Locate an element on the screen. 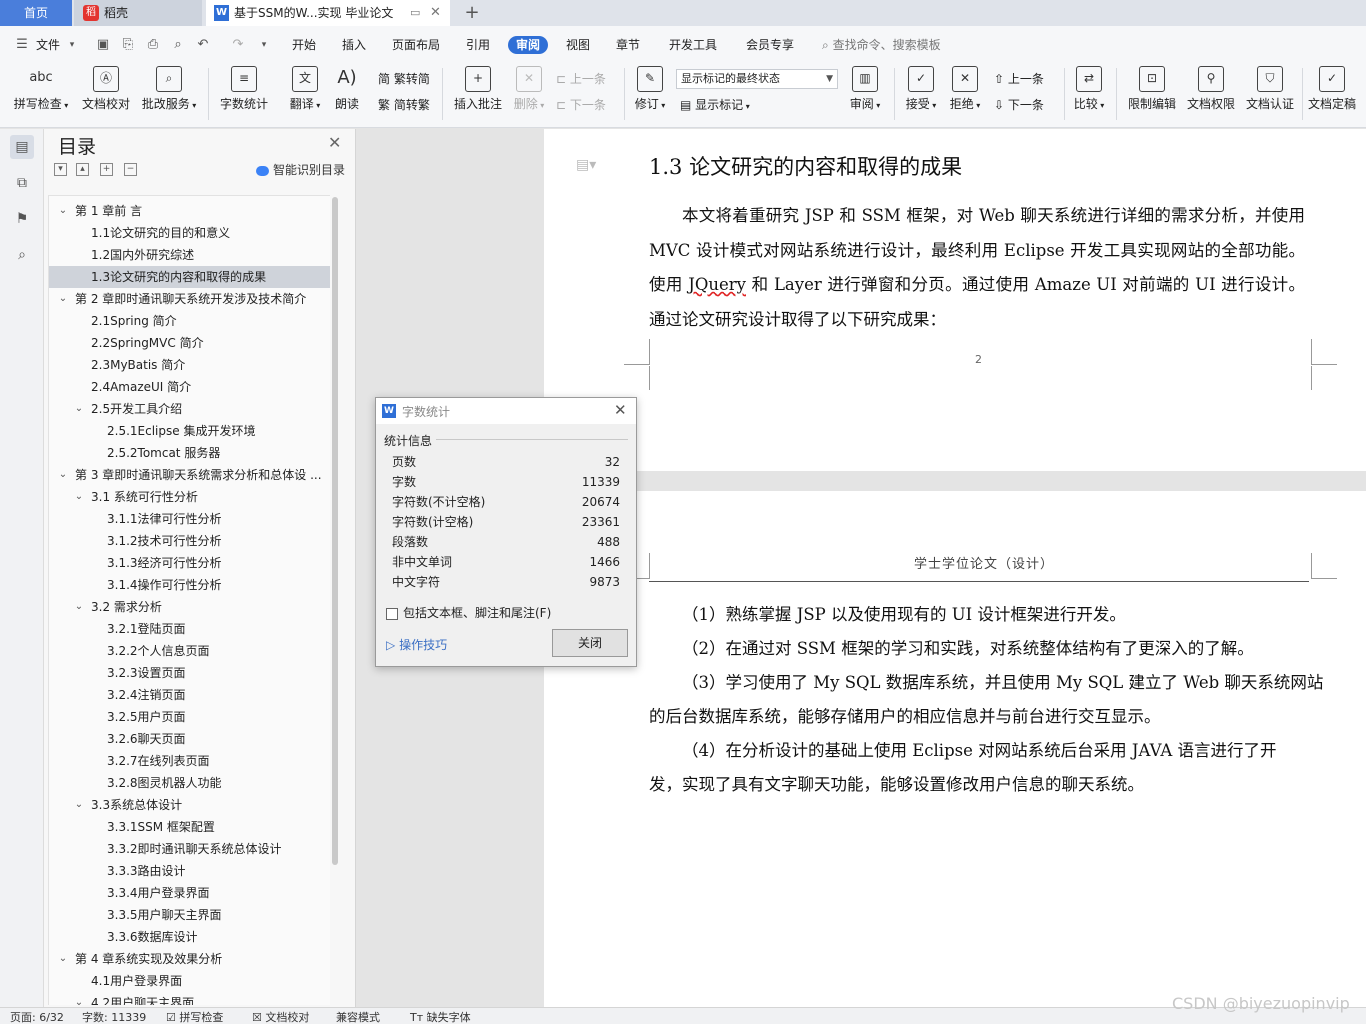 This screenshot has height=1024, width=1366. toc-item: 3.1.1法律可行性分析 is located at coordinates (189, 519).